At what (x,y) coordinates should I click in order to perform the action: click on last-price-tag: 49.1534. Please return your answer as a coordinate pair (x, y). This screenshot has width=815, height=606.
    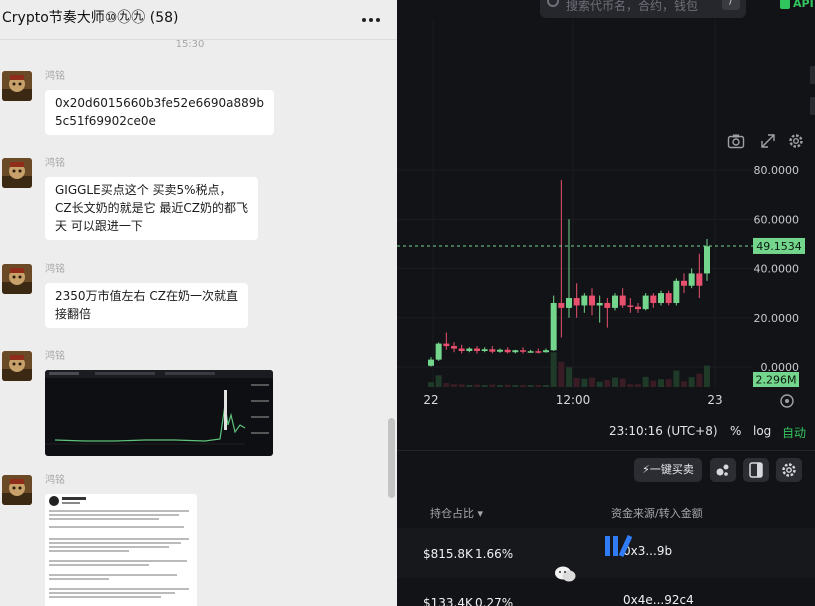
    Looking at the image, I should click on (779, 245).